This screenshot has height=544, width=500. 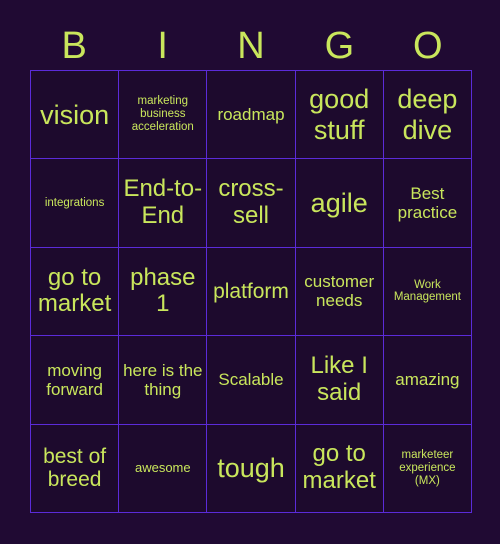 I want to click on bingo-cell-label: customer needs, so click(x=339, y=291).